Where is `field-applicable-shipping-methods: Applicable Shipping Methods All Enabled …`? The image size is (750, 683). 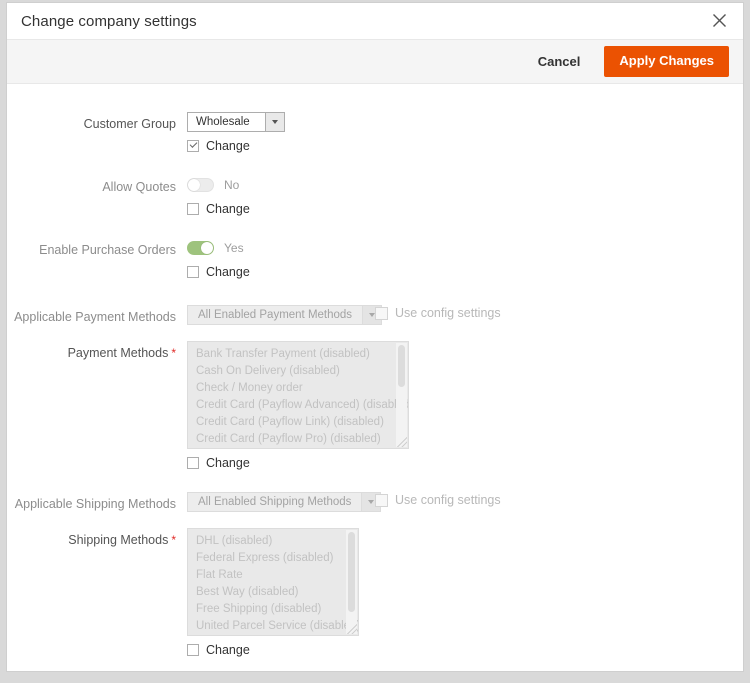 field-applicable-shipping-methods: Applicable Shipping Methods All Enabled … is located at coordinates (375, 503).